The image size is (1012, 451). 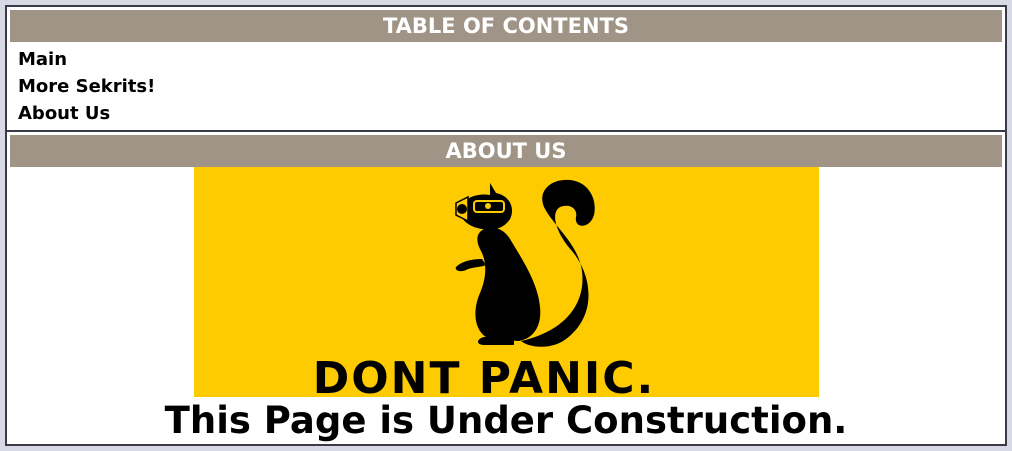 What do you see at coordinates (511, 59) in the screenshot?
I see `list-item: Main` at bounding box center [511, 59].